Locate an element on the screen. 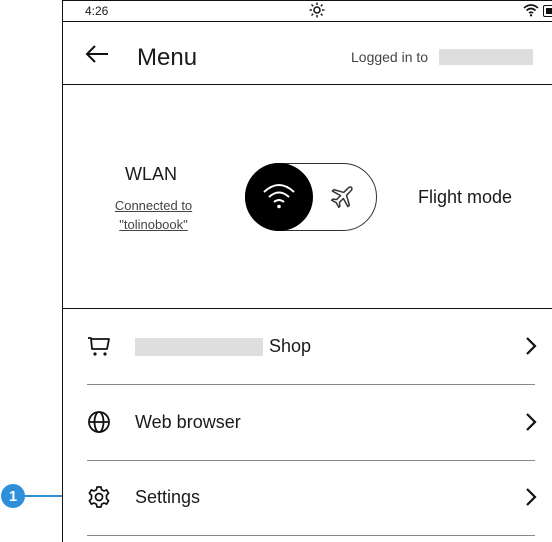  airplane-icon is located at coordinates (343, 198).